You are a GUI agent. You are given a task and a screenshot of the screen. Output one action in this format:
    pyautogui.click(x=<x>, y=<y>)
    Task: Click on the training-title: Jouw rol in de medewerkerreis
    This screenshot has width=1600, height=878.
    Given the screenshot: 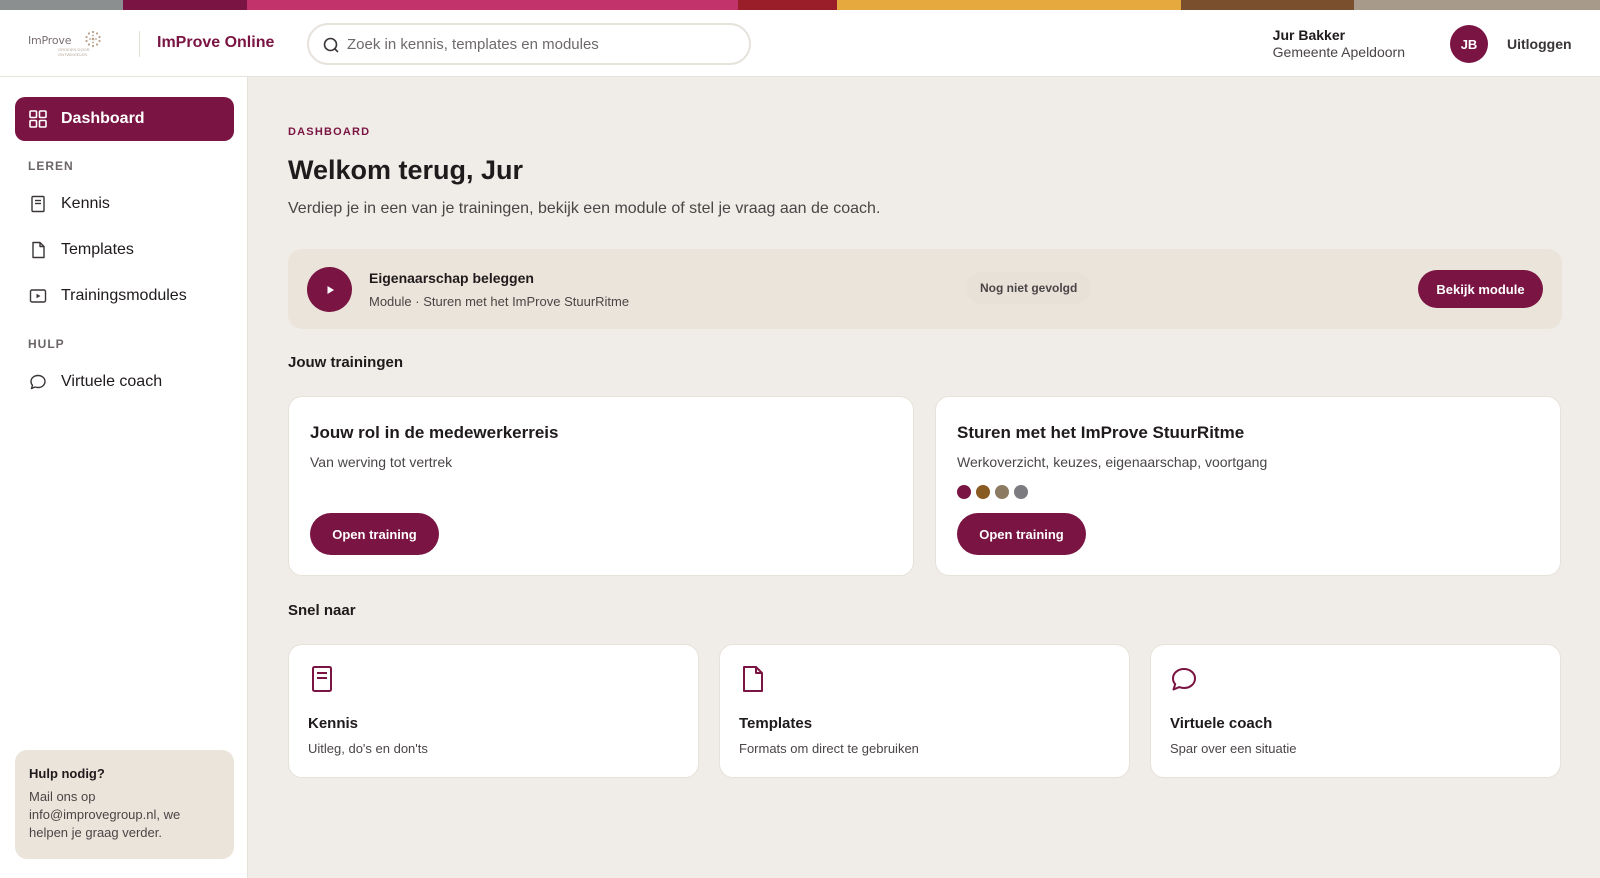 What is the action you would take?
    pyautogui.click(x=434, y=432)
    